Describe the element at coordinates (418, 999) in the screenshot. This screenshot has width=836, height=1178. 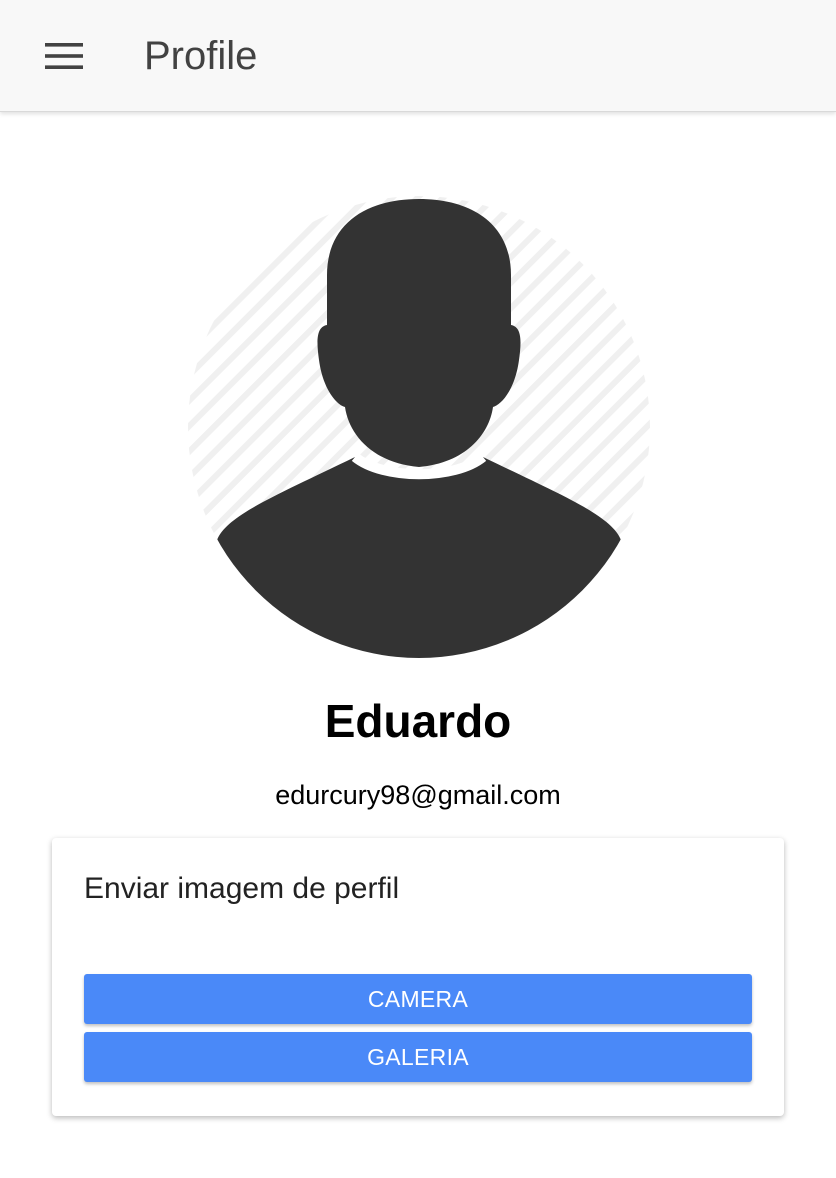
I see `camera-button: CAMERA` at that location.